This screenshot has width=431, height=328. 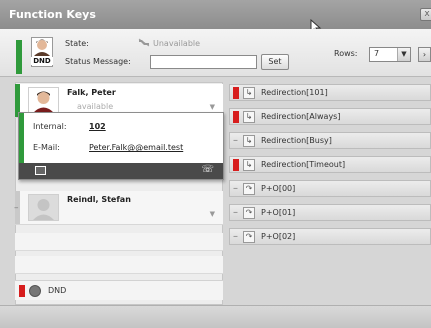 What do you see at coordinates (301, 116) in the screenshot?
I see `function-key-label: Redirection[Always]` at bounding box center [301, 116].